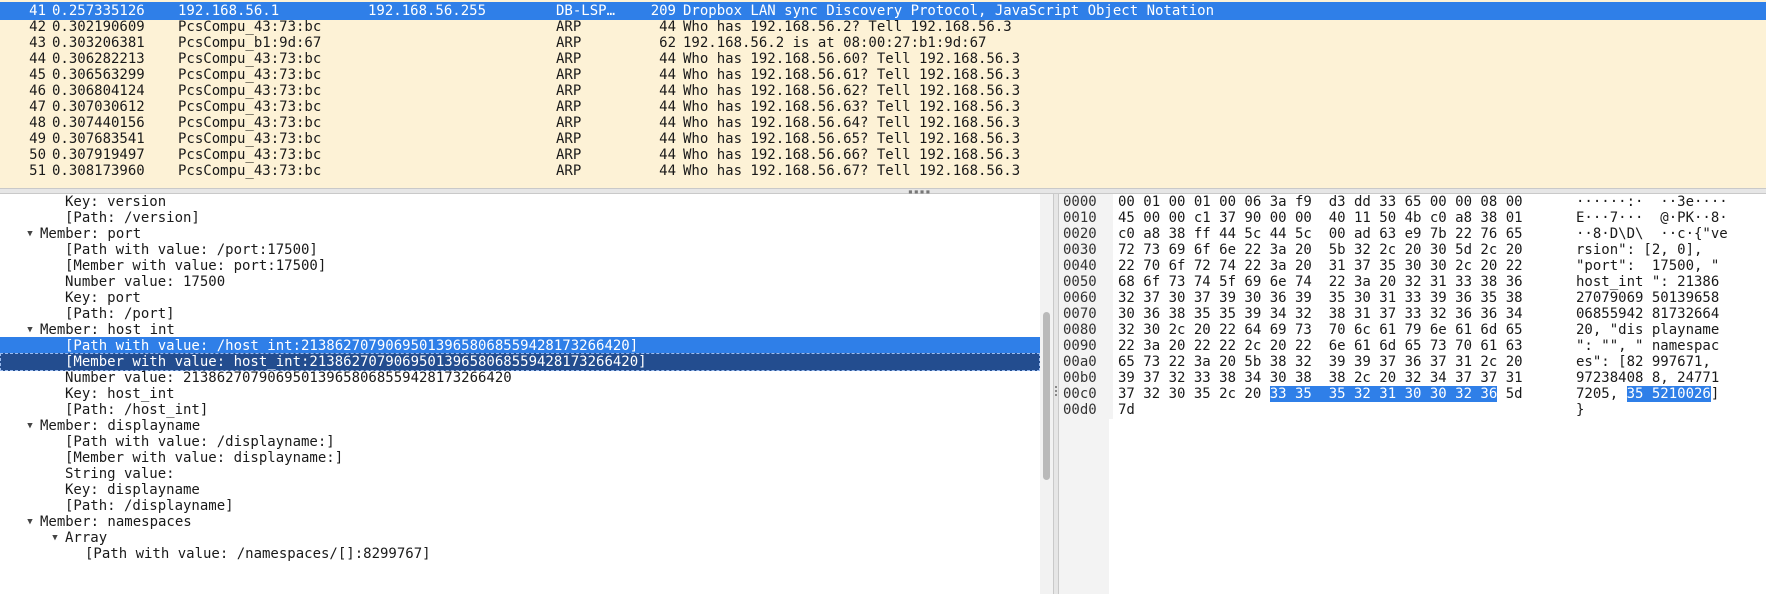 Image resolution: width=1766 pixels, height=594 pixels. I want to click on hex-offset: 00d0, so click(1086, 410).